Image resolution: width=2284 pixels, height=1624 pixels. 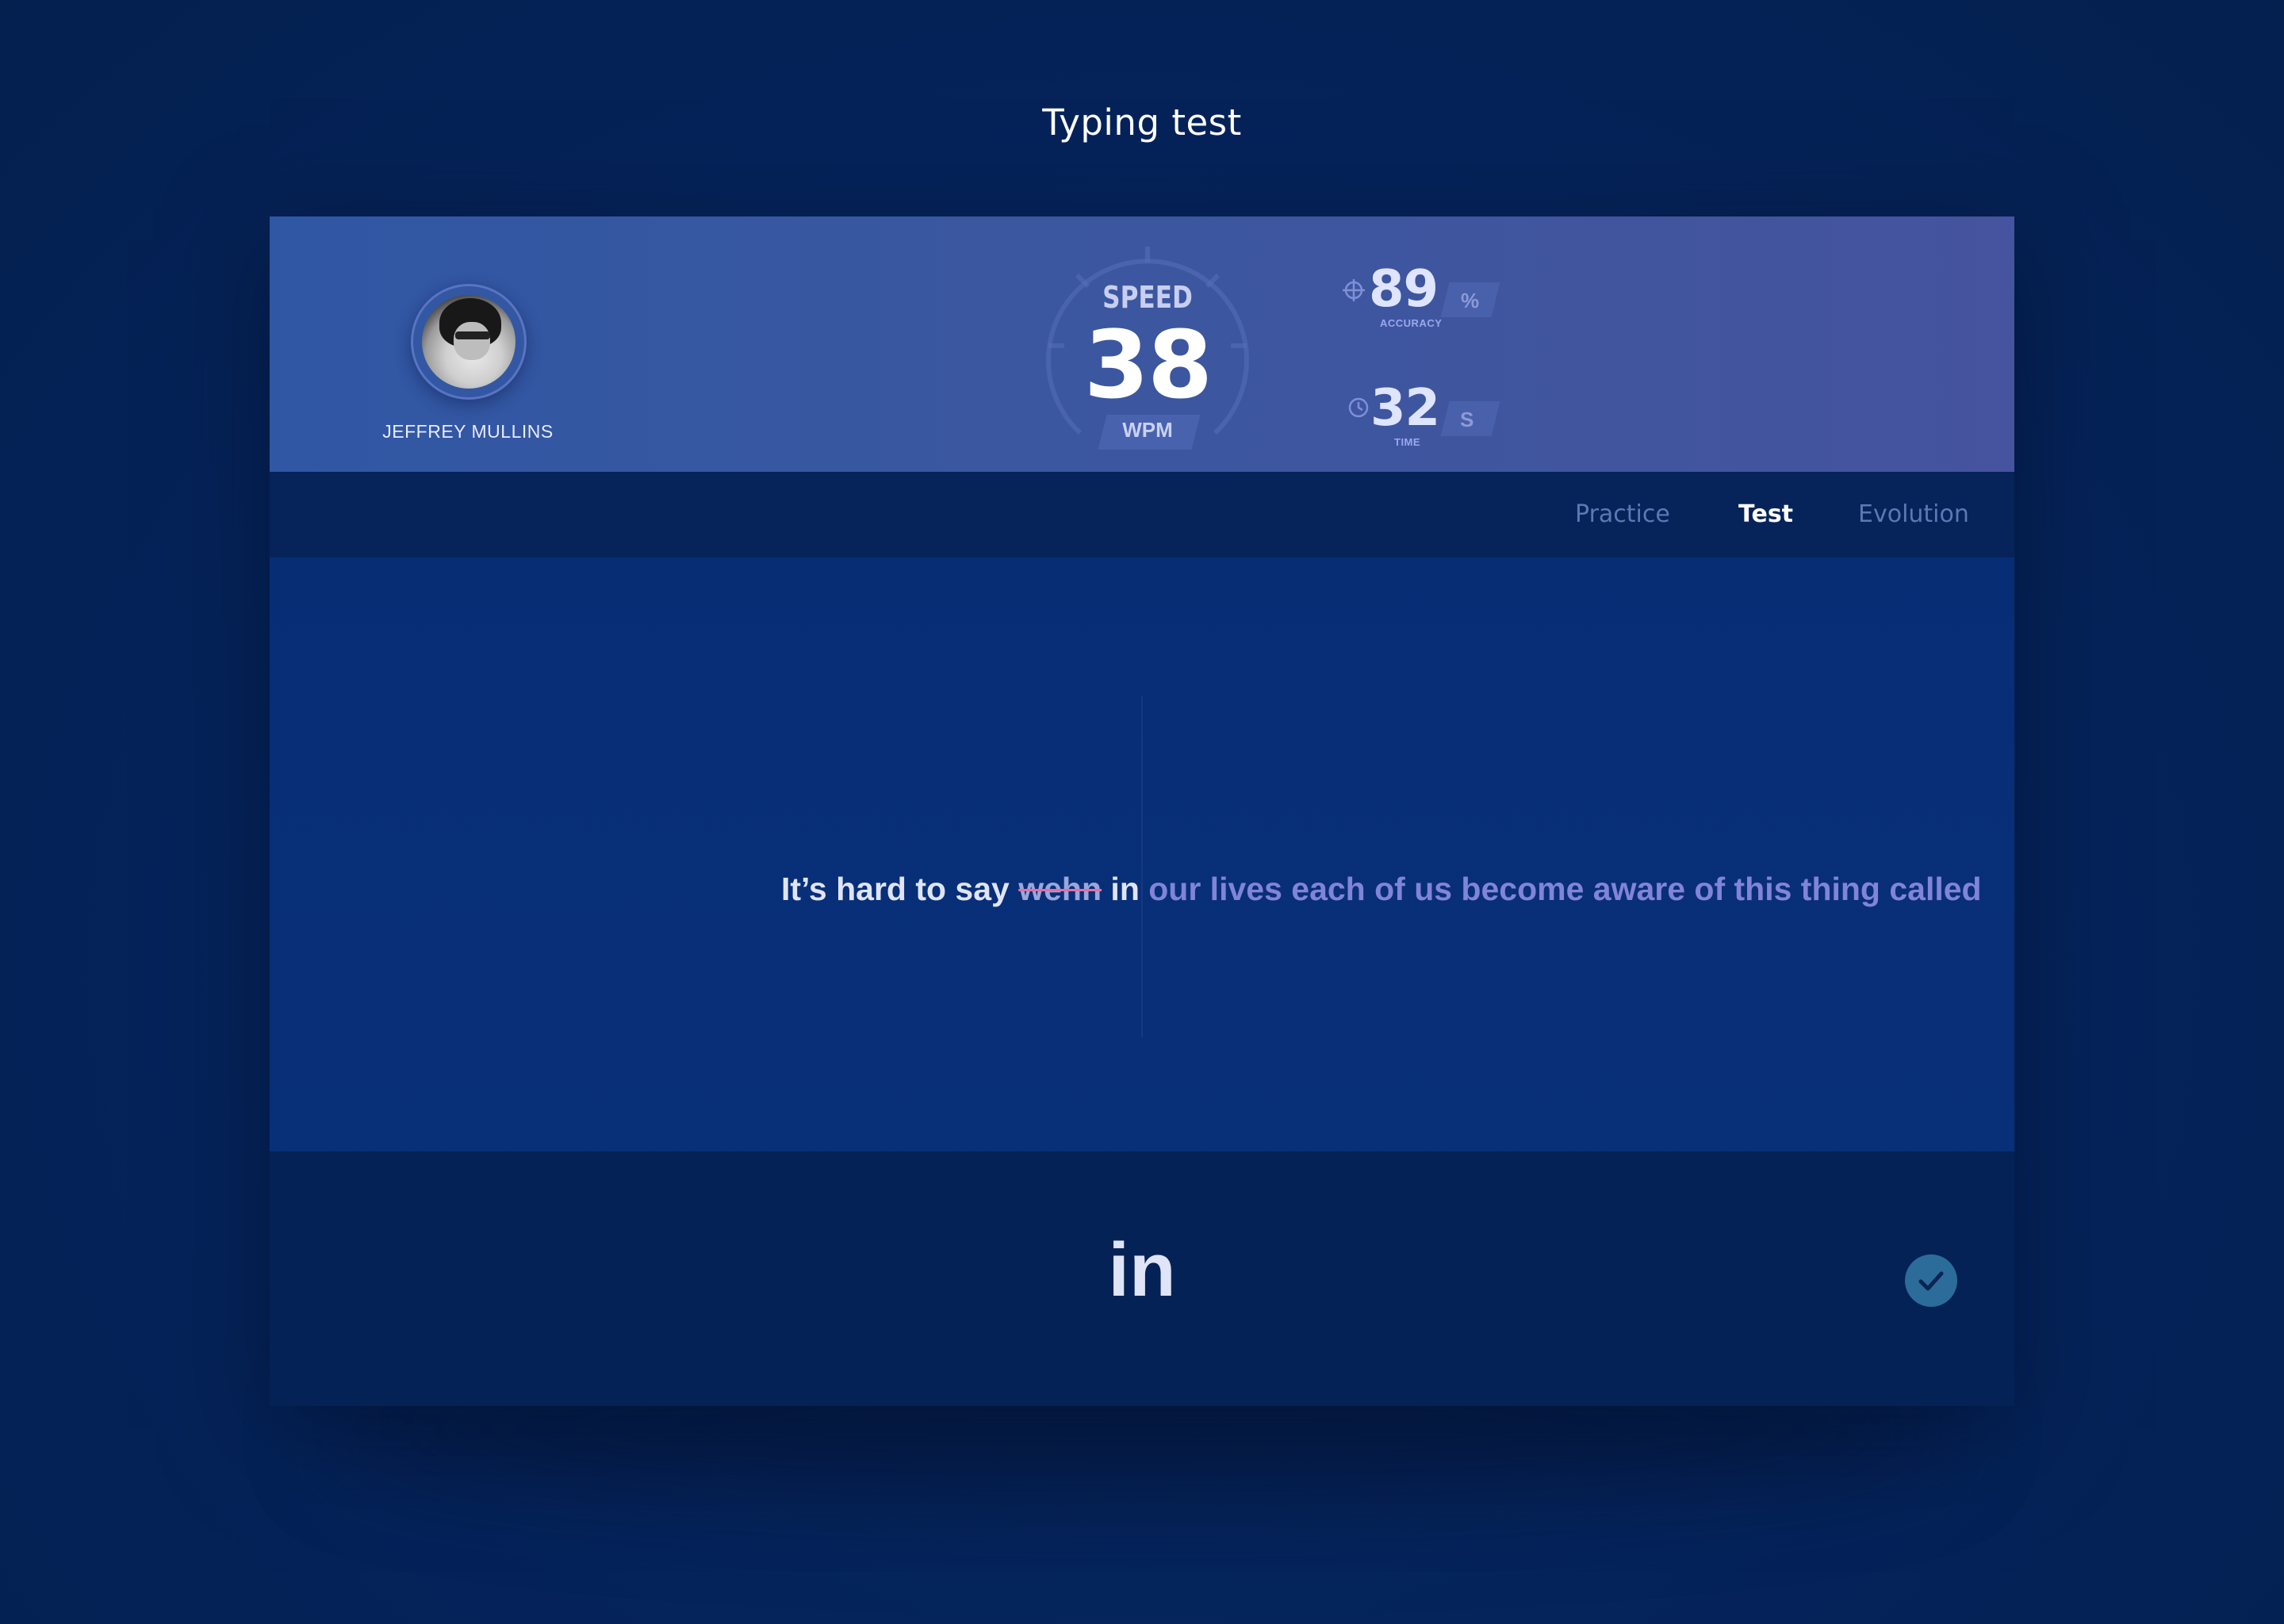 What do you see at coordinates (1467, 419) in the screenshot?
I see `time-unit: S` at bounding box center [1467, 419].